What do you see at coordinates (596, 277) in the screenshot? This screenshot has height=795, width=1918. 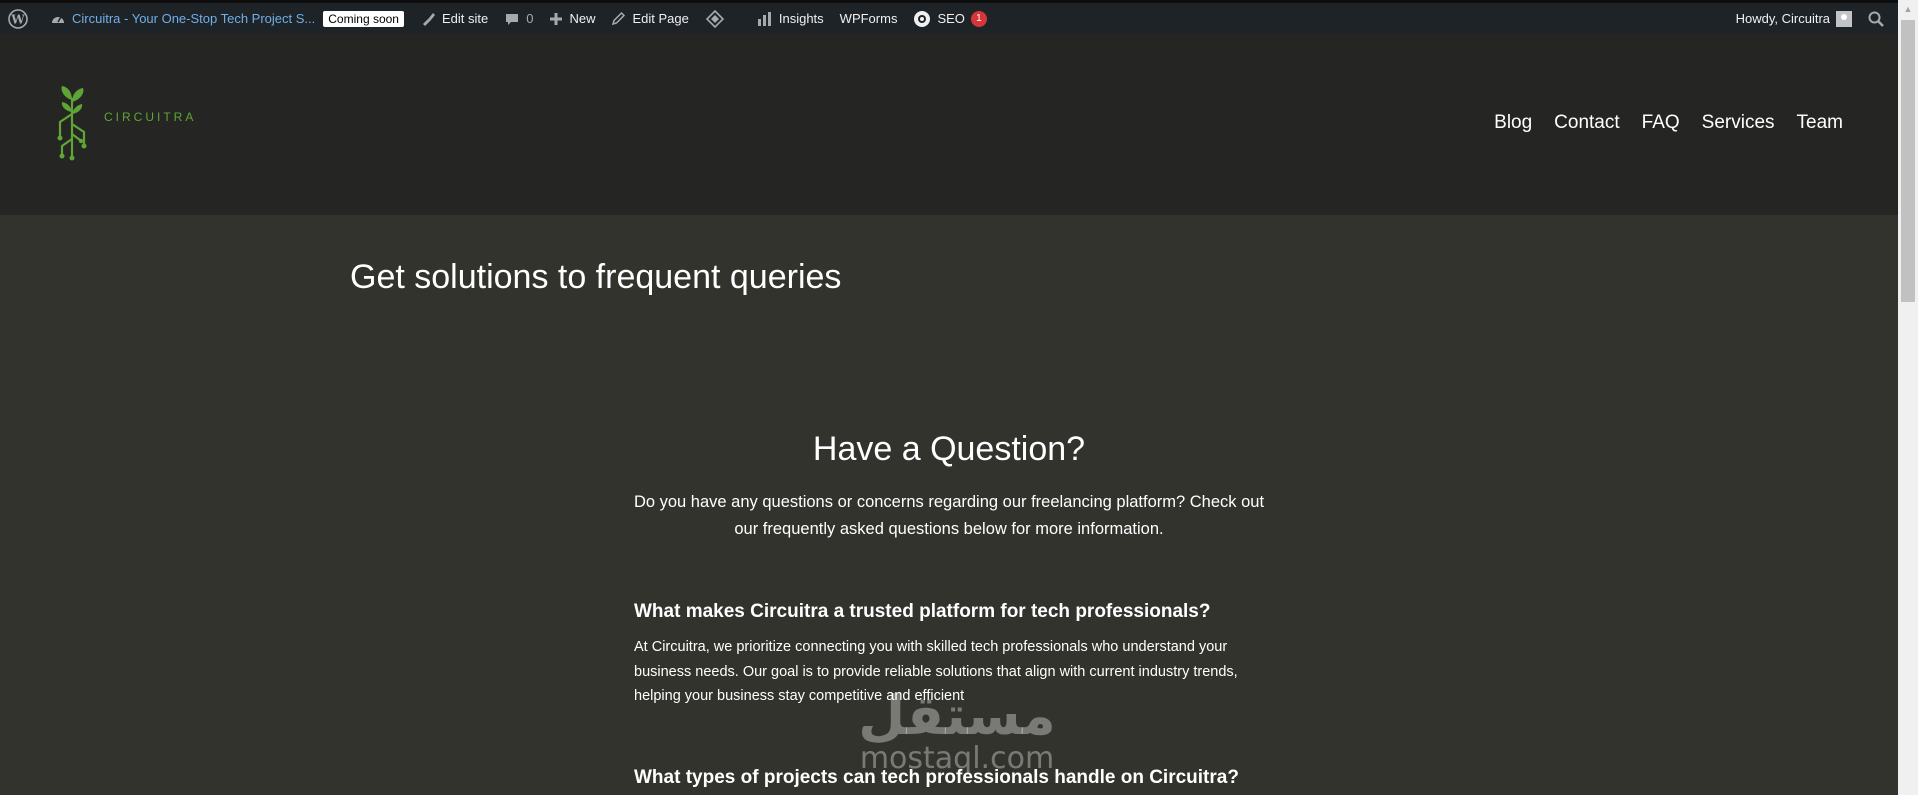 I see `page-title: Get solutions to frequent queries` at bounding box center [596, 277].